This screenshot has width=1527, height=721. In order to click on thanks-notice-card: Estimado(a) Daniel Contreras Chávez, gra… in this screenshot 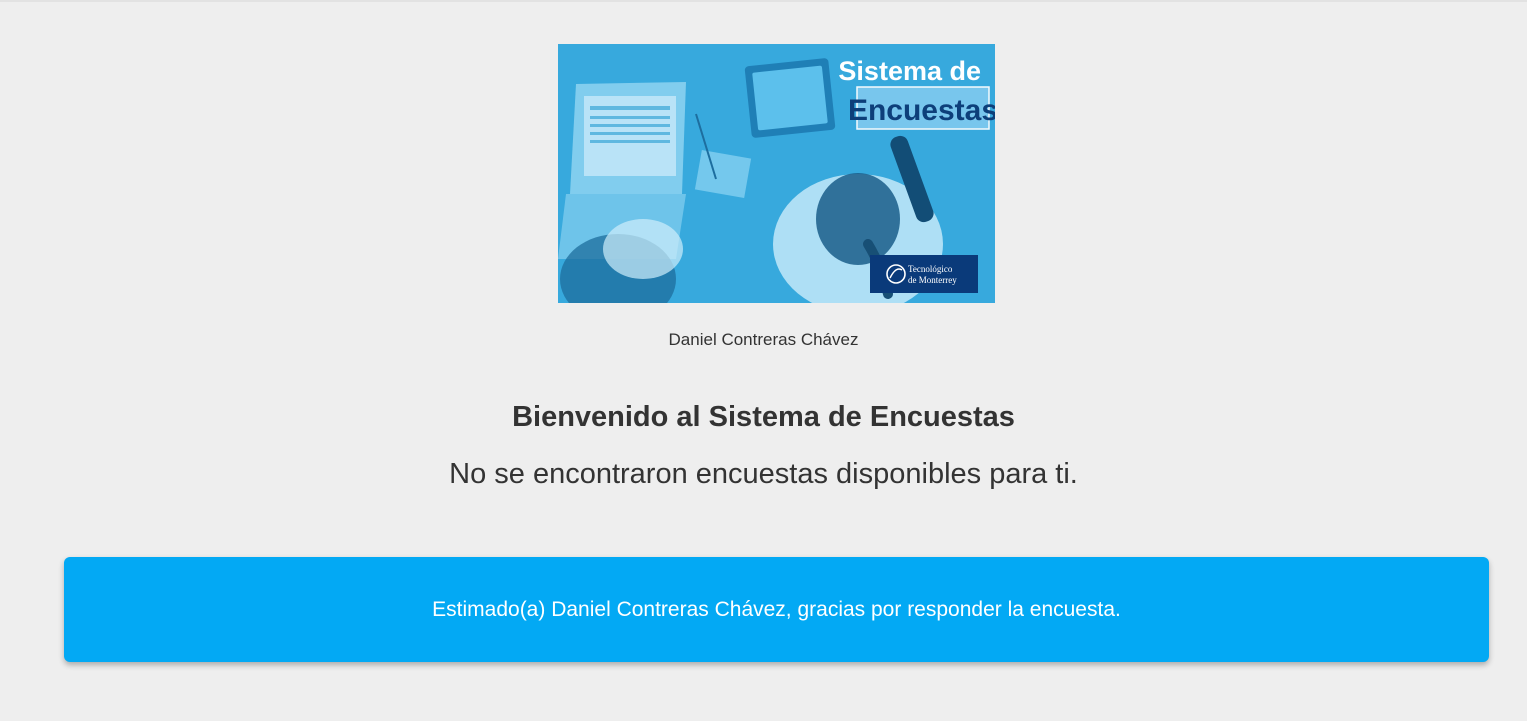, I will do `click(776, 609)`.